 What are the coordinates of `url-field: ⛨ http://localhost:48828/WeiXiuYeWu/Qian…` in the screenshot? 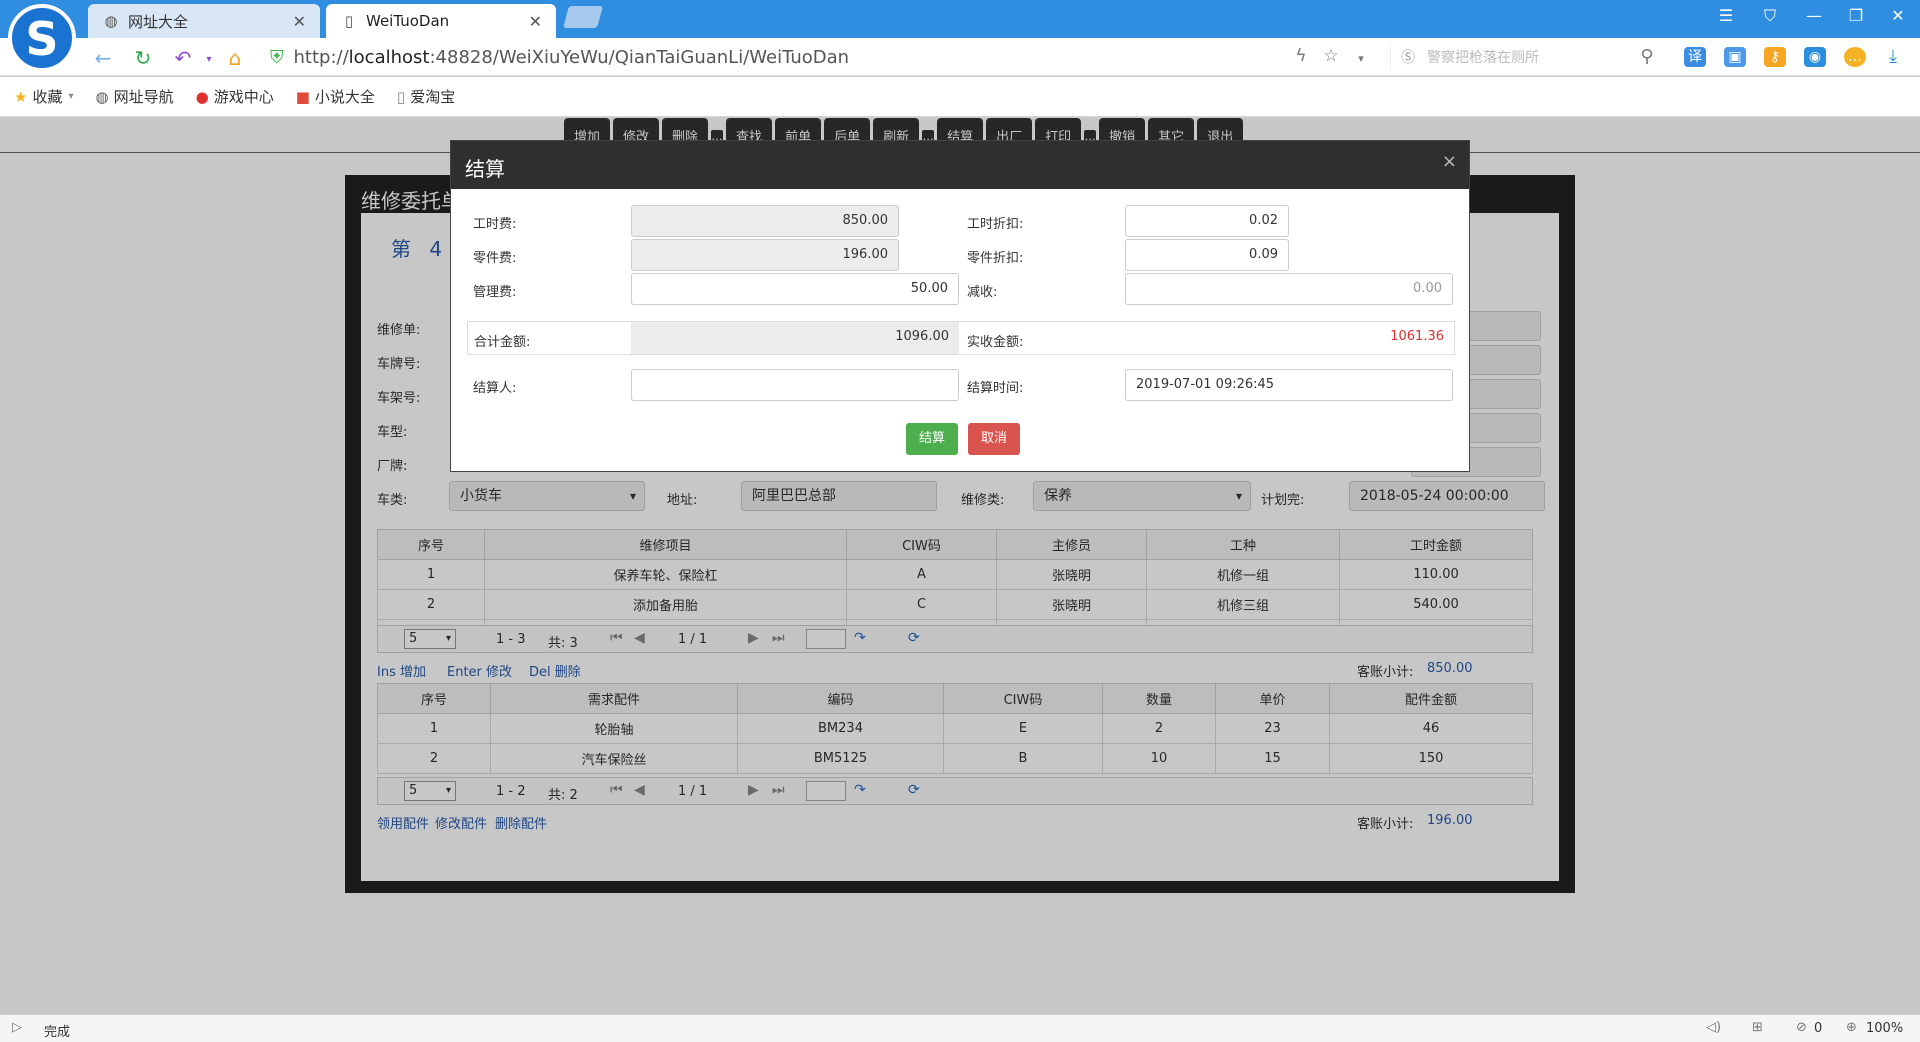 It's located at (815, 57).